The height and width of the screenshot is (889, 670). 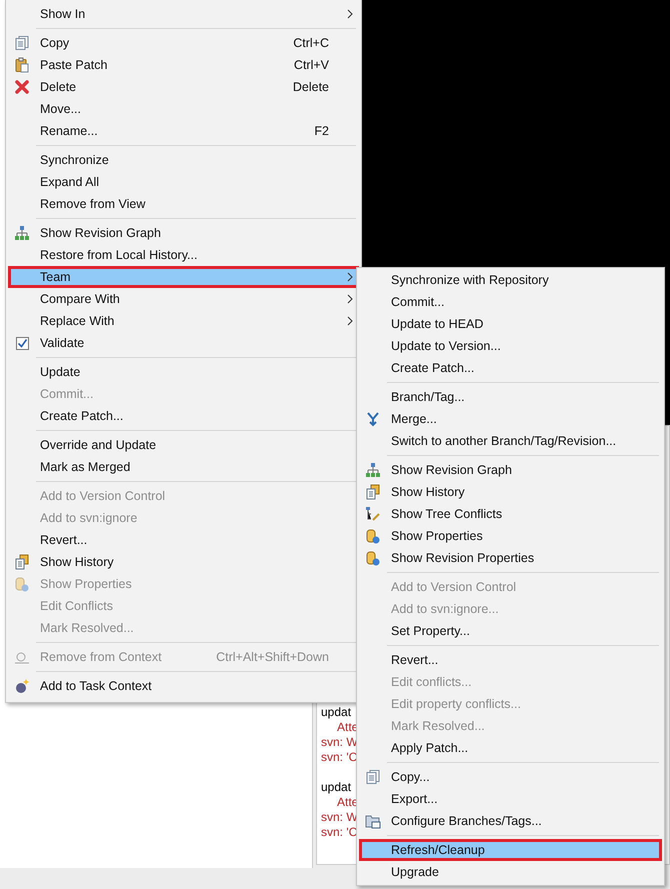 What do you see at coordinates (22, 686) in the screenshot?
I see `sphere-icon` at bounding box center [22, 686].